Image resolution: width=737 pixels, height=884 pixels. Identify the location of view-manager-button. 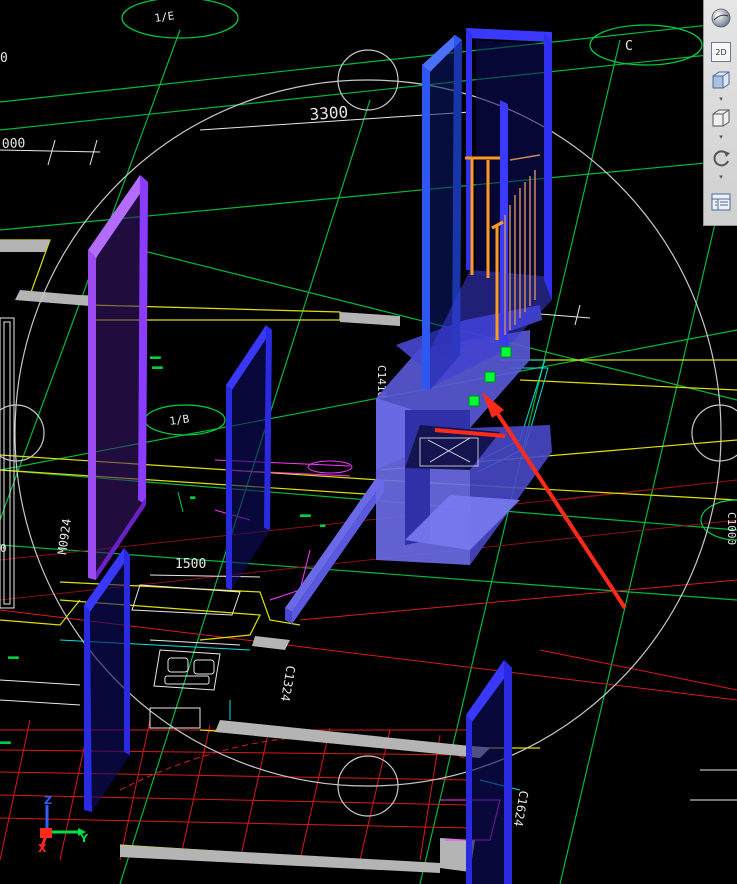
(721, 202).